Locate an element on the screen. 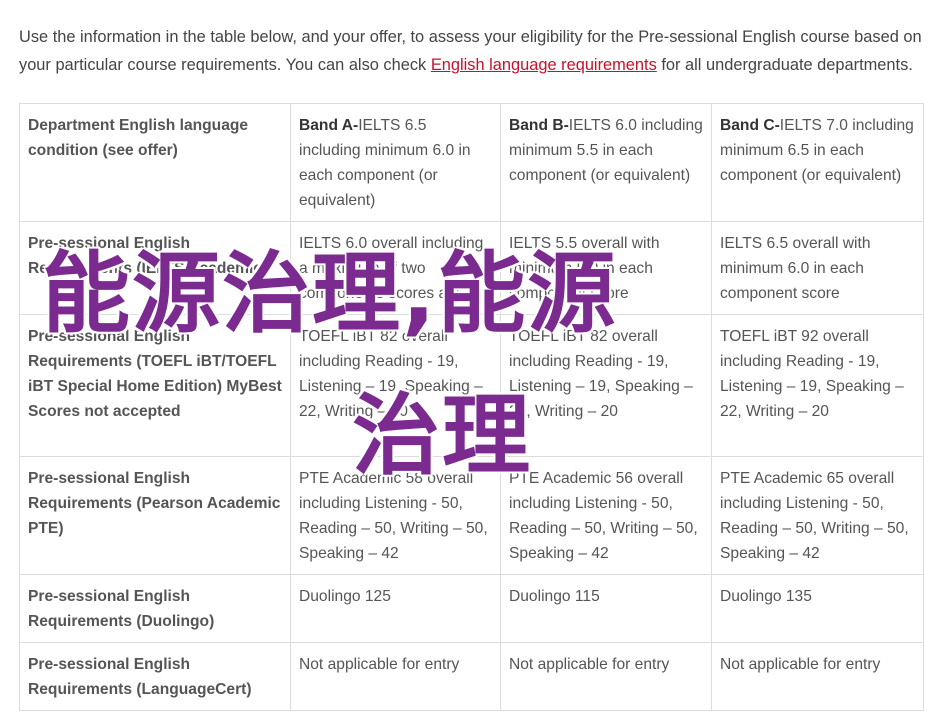 This screenshot has width=938, height=719. band-c-label: Band C- is located at coordinates (750, 125).